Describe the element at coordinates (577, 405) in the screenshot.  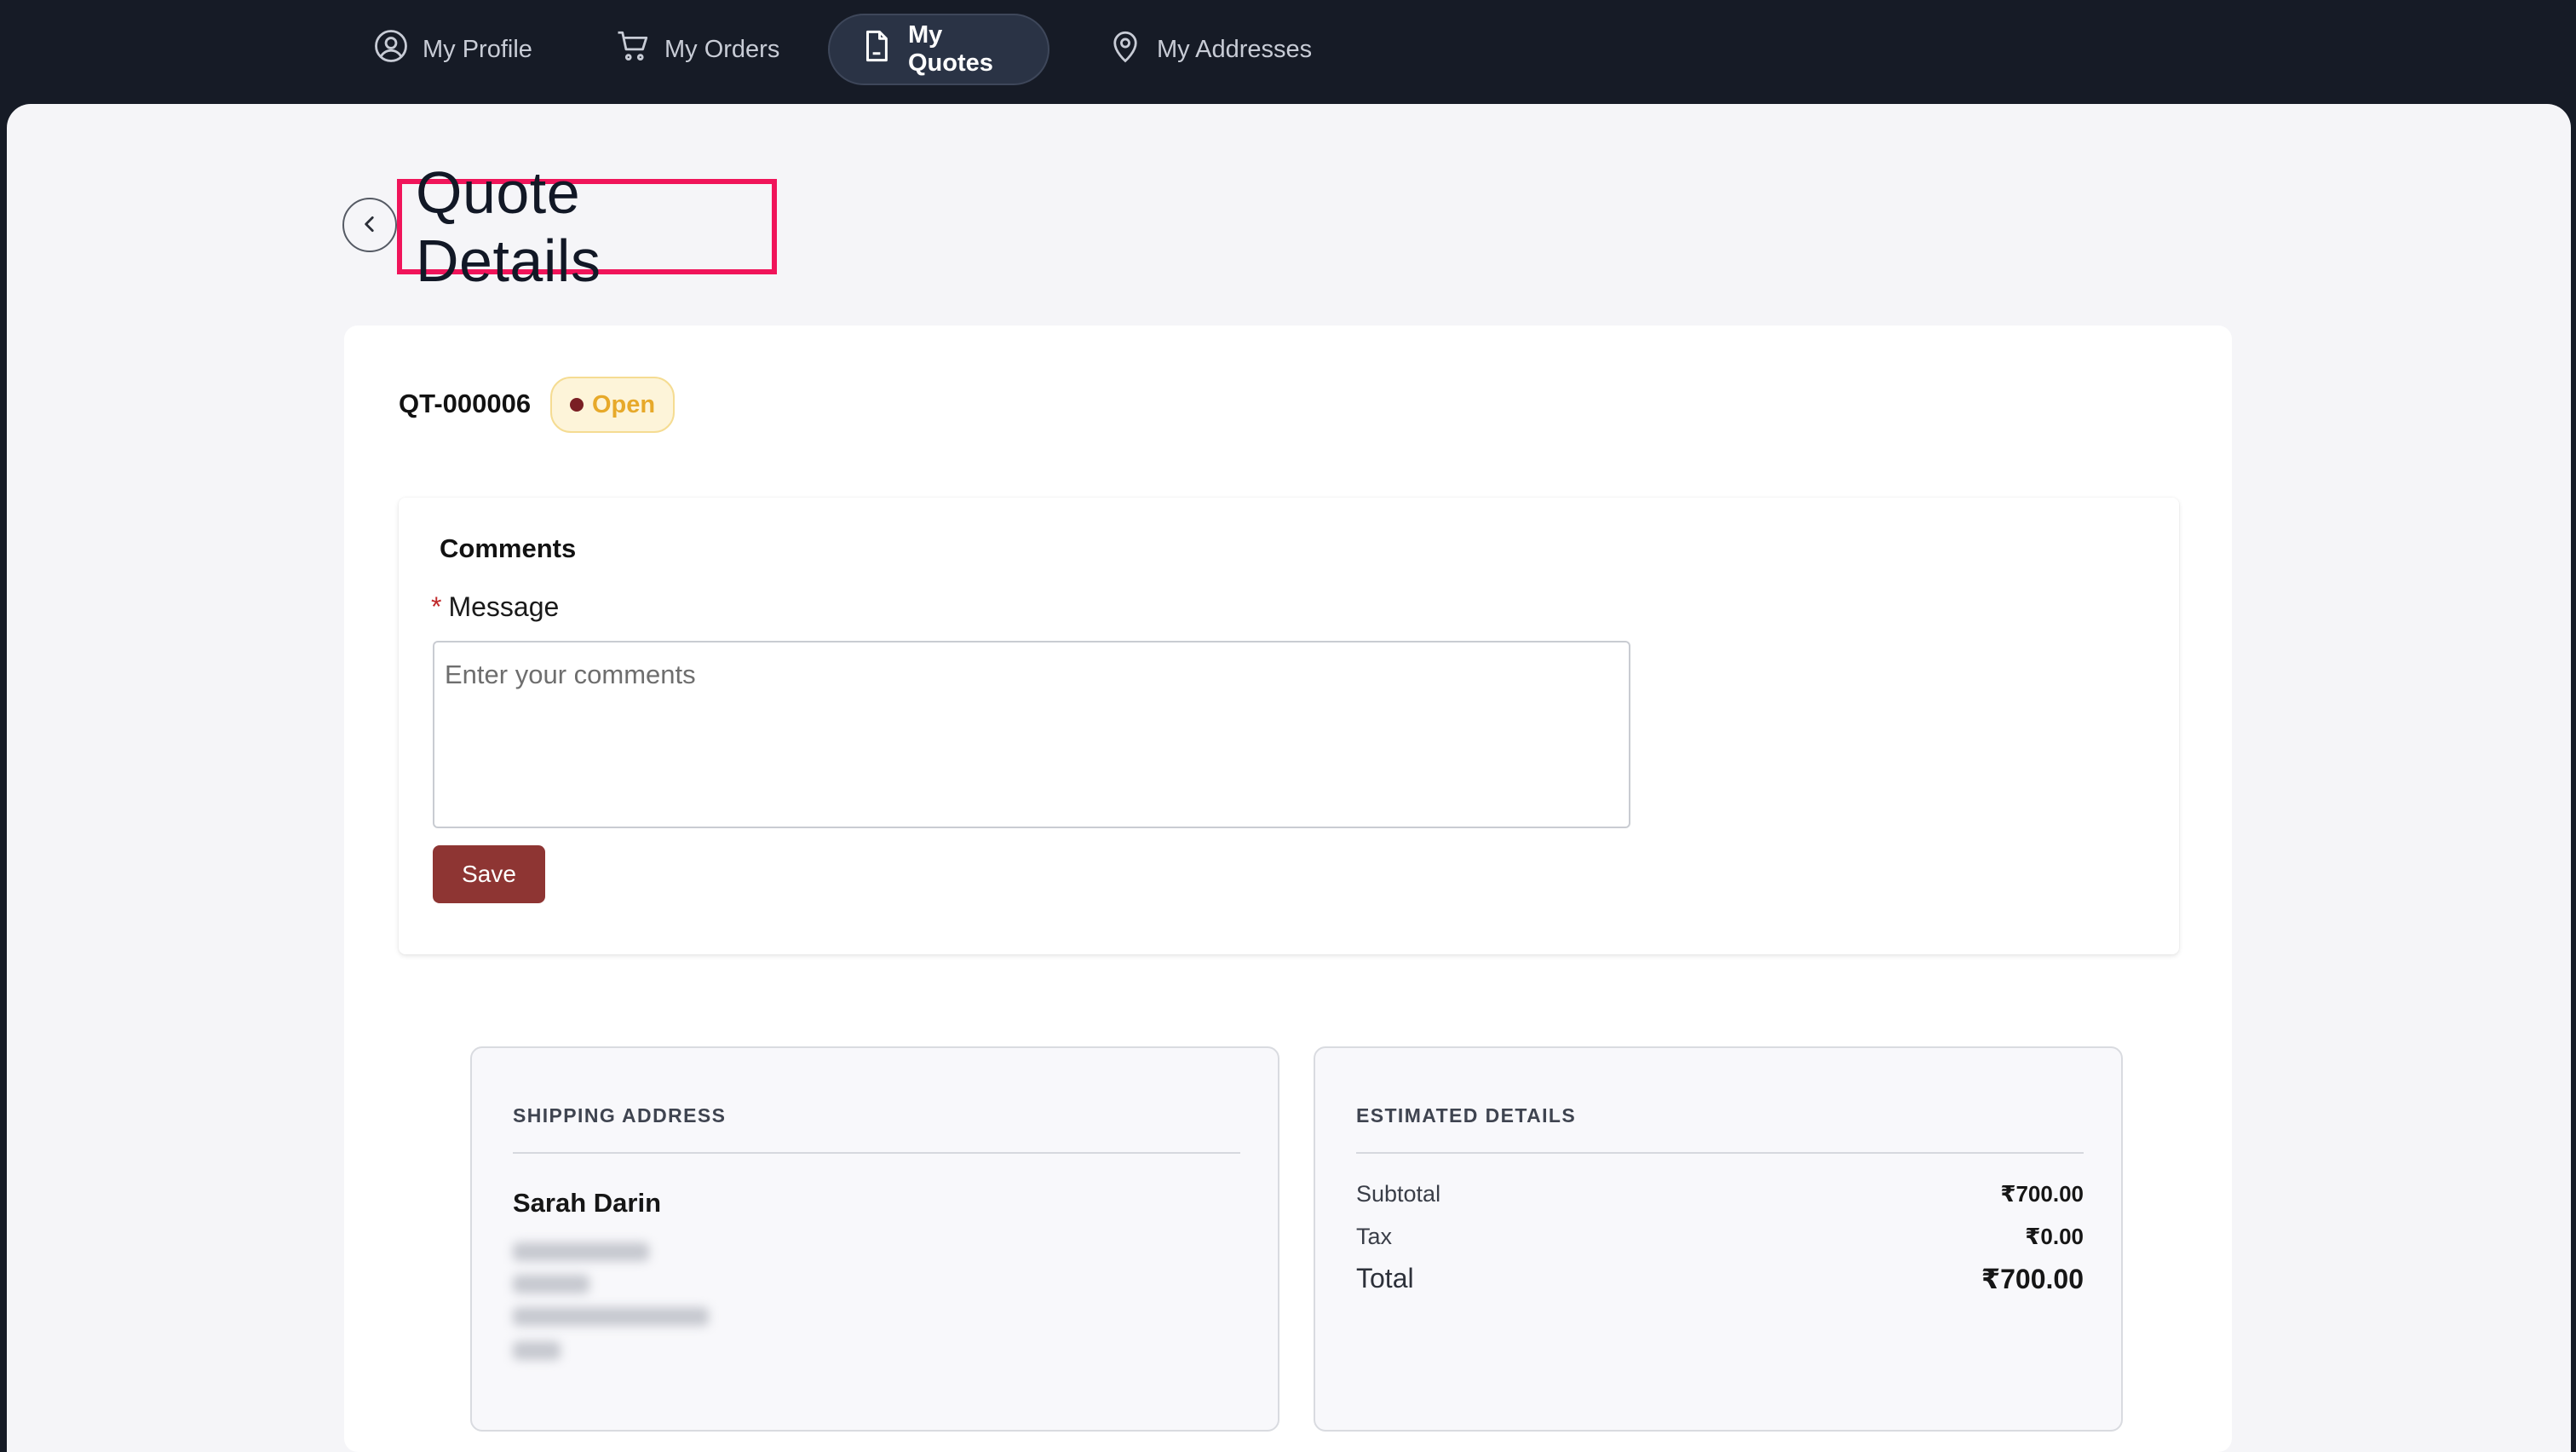
I see `status-dot-icon` at that location.